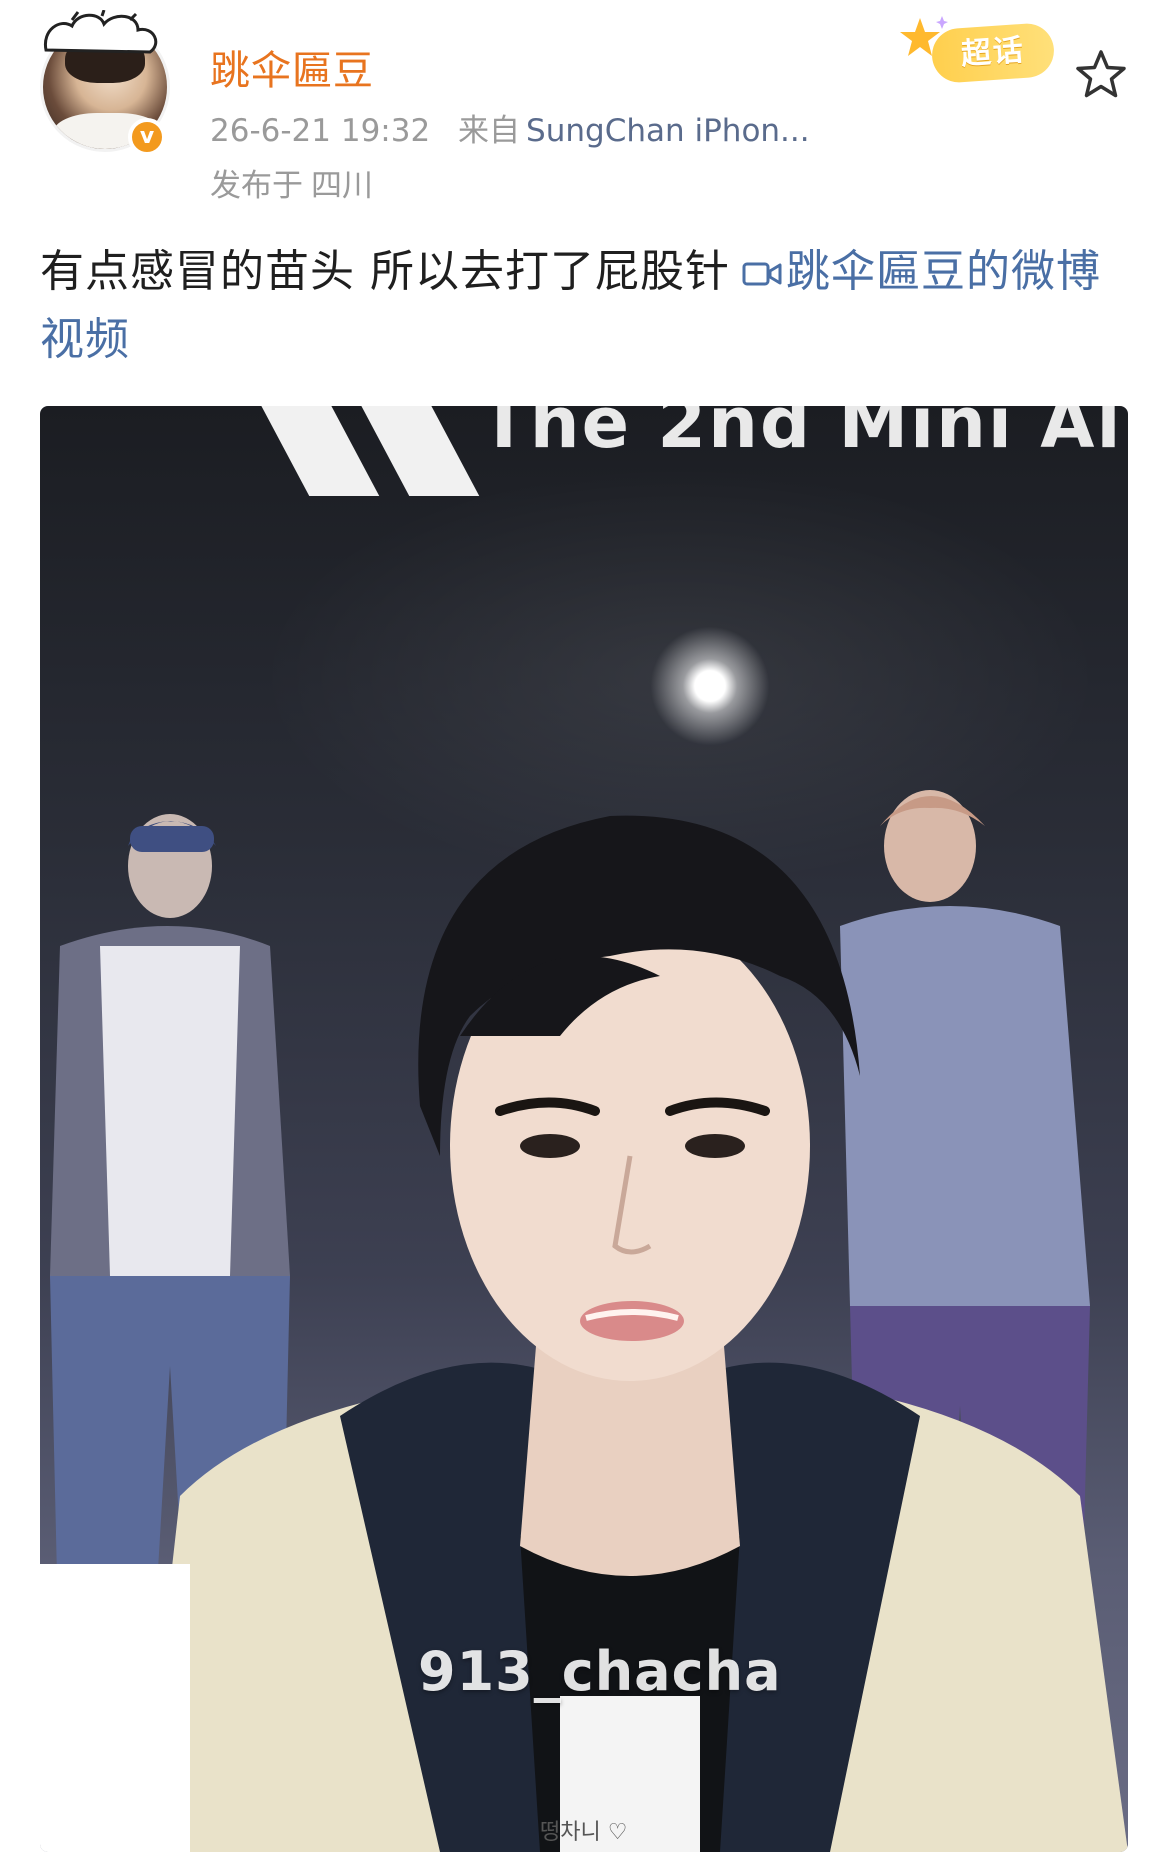  Describe the element at coordinates (320, 131) in the screenshot. I see `timestamp: 26-6-21 19:32` at that location.